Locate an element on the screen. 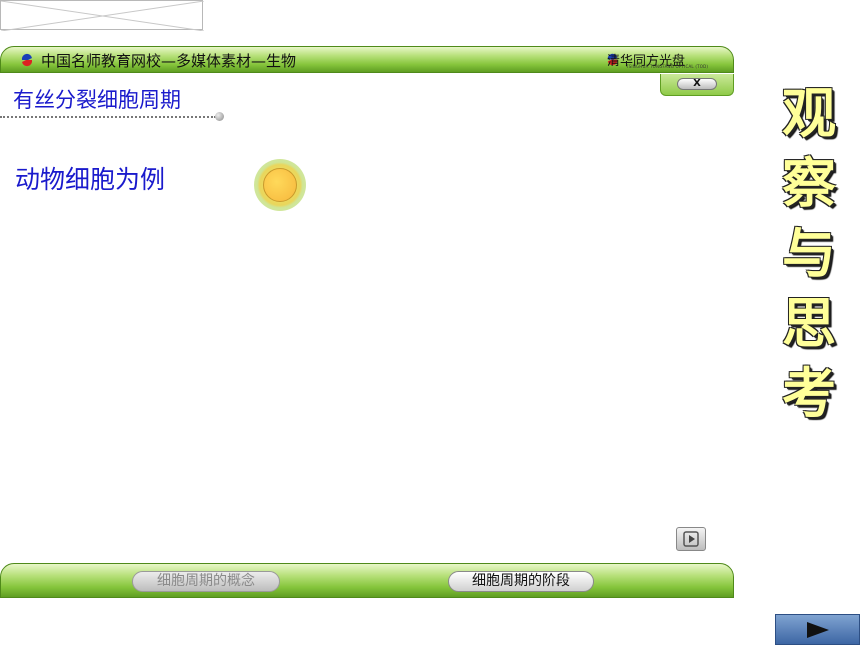  play-button is located at coordinates (691, 539).